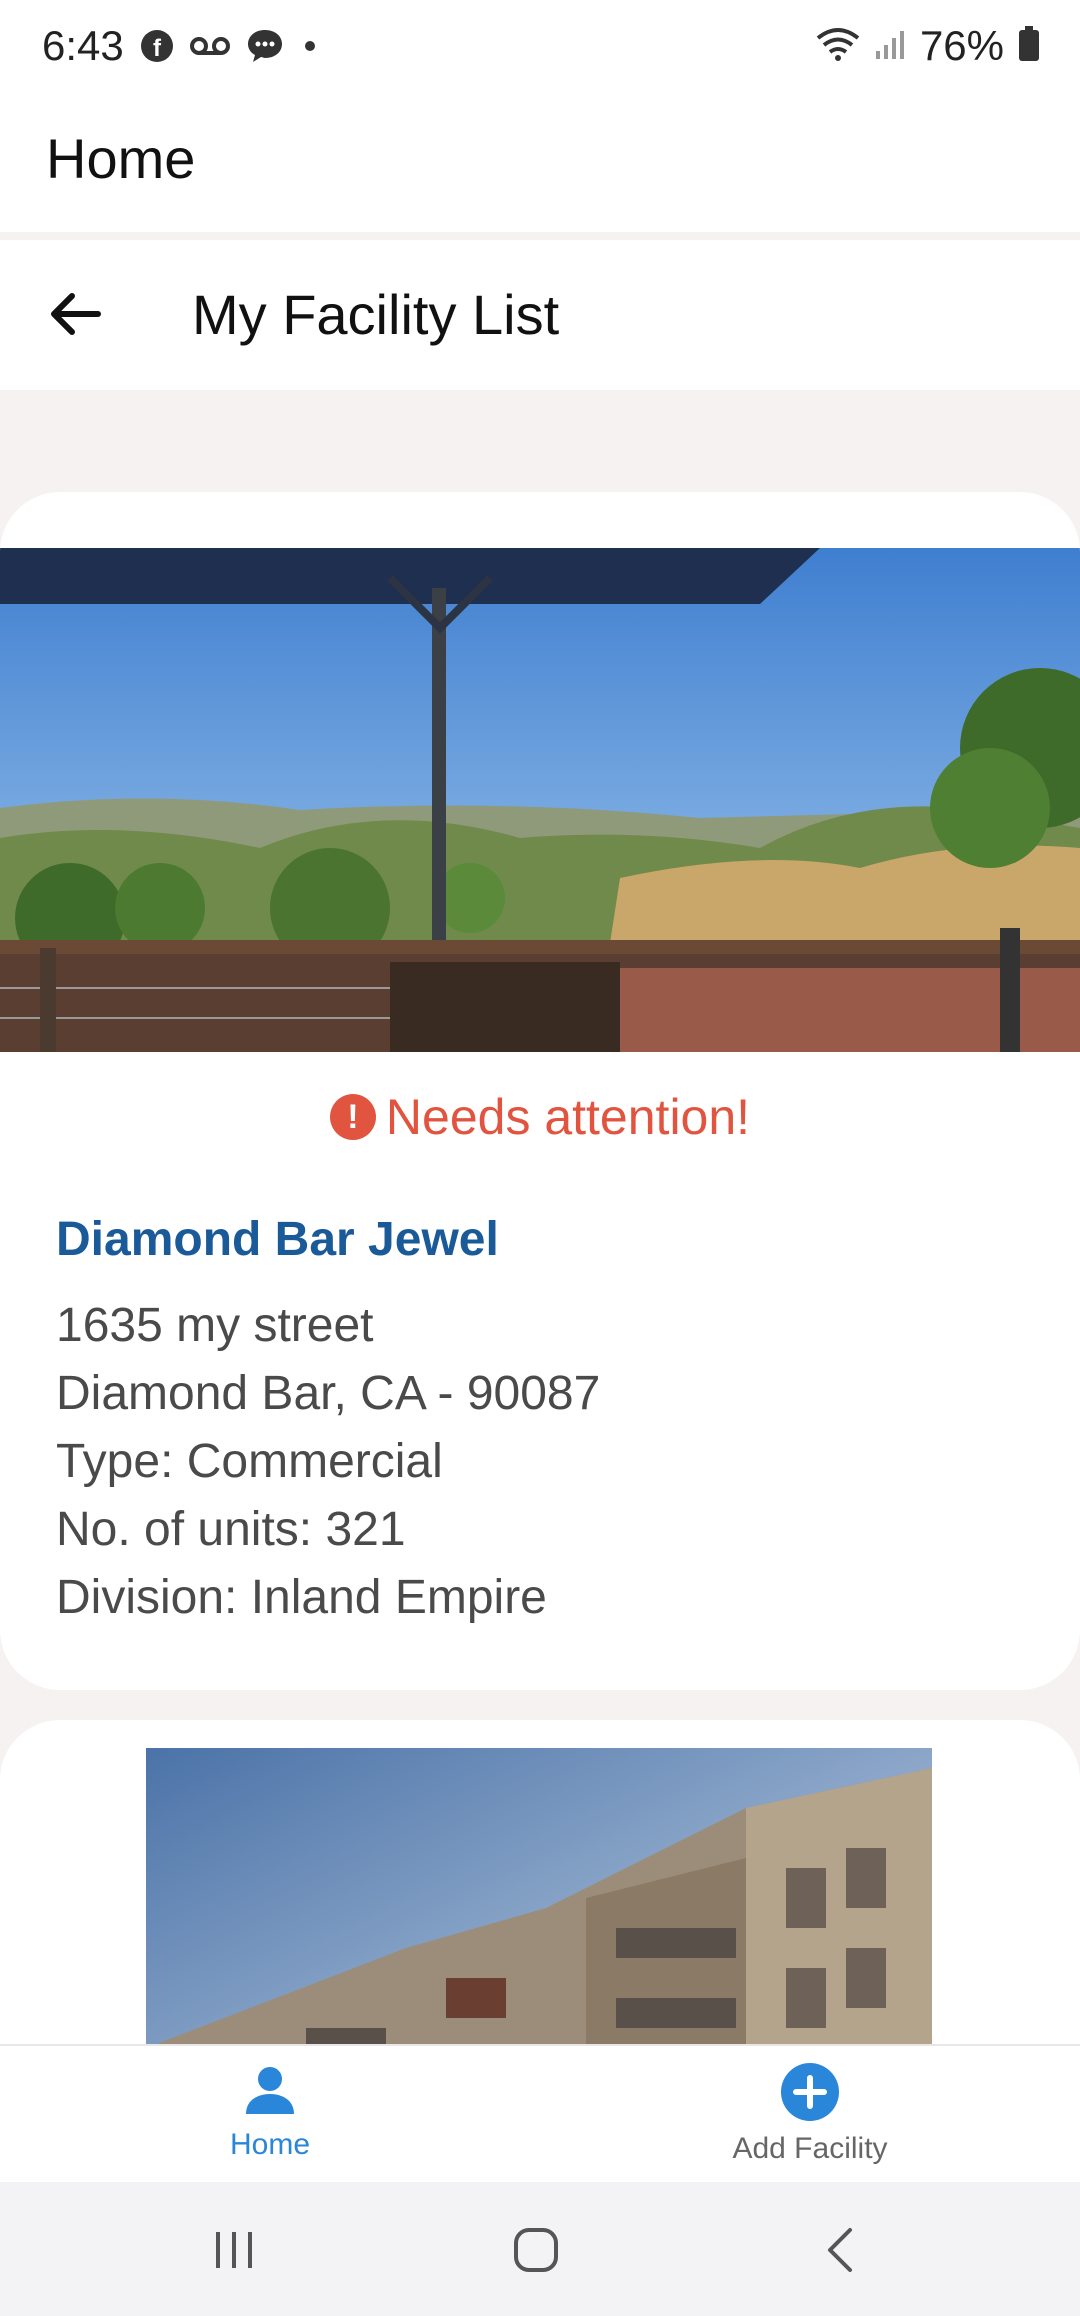 The width and height of the screenshot is (1080, 2316). I want to click on recents-button, so click(234, 2250).